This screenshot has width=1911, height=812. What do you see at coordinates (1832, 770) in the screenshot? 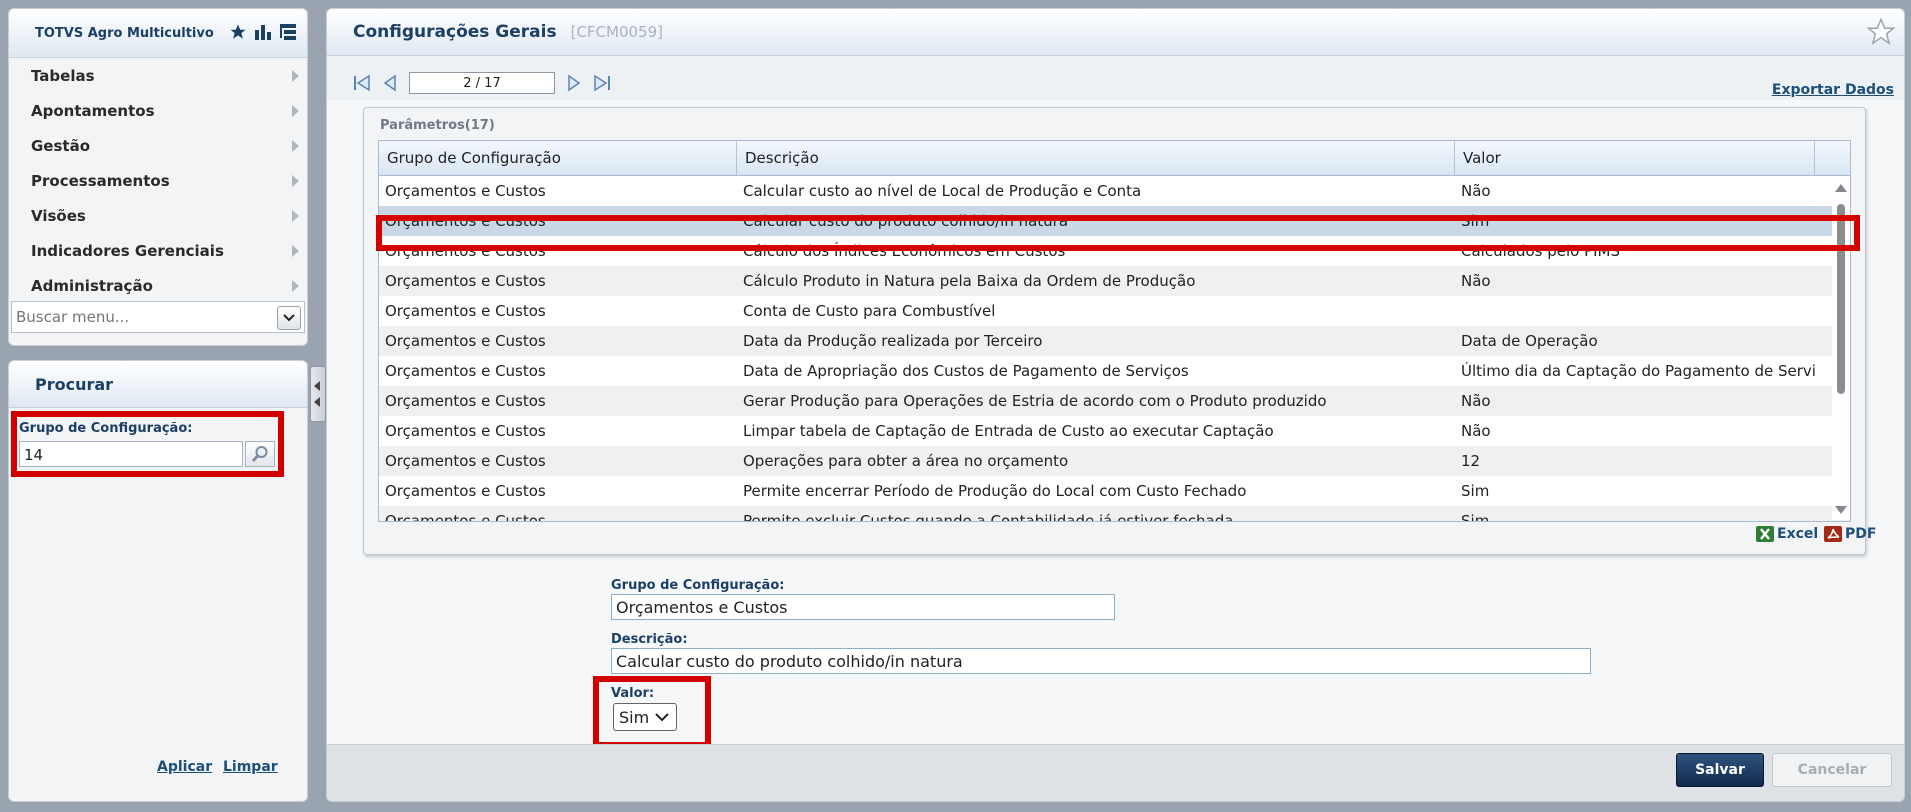
I see `cancel-button: Cancelar` at bounding box center [1832, 770].